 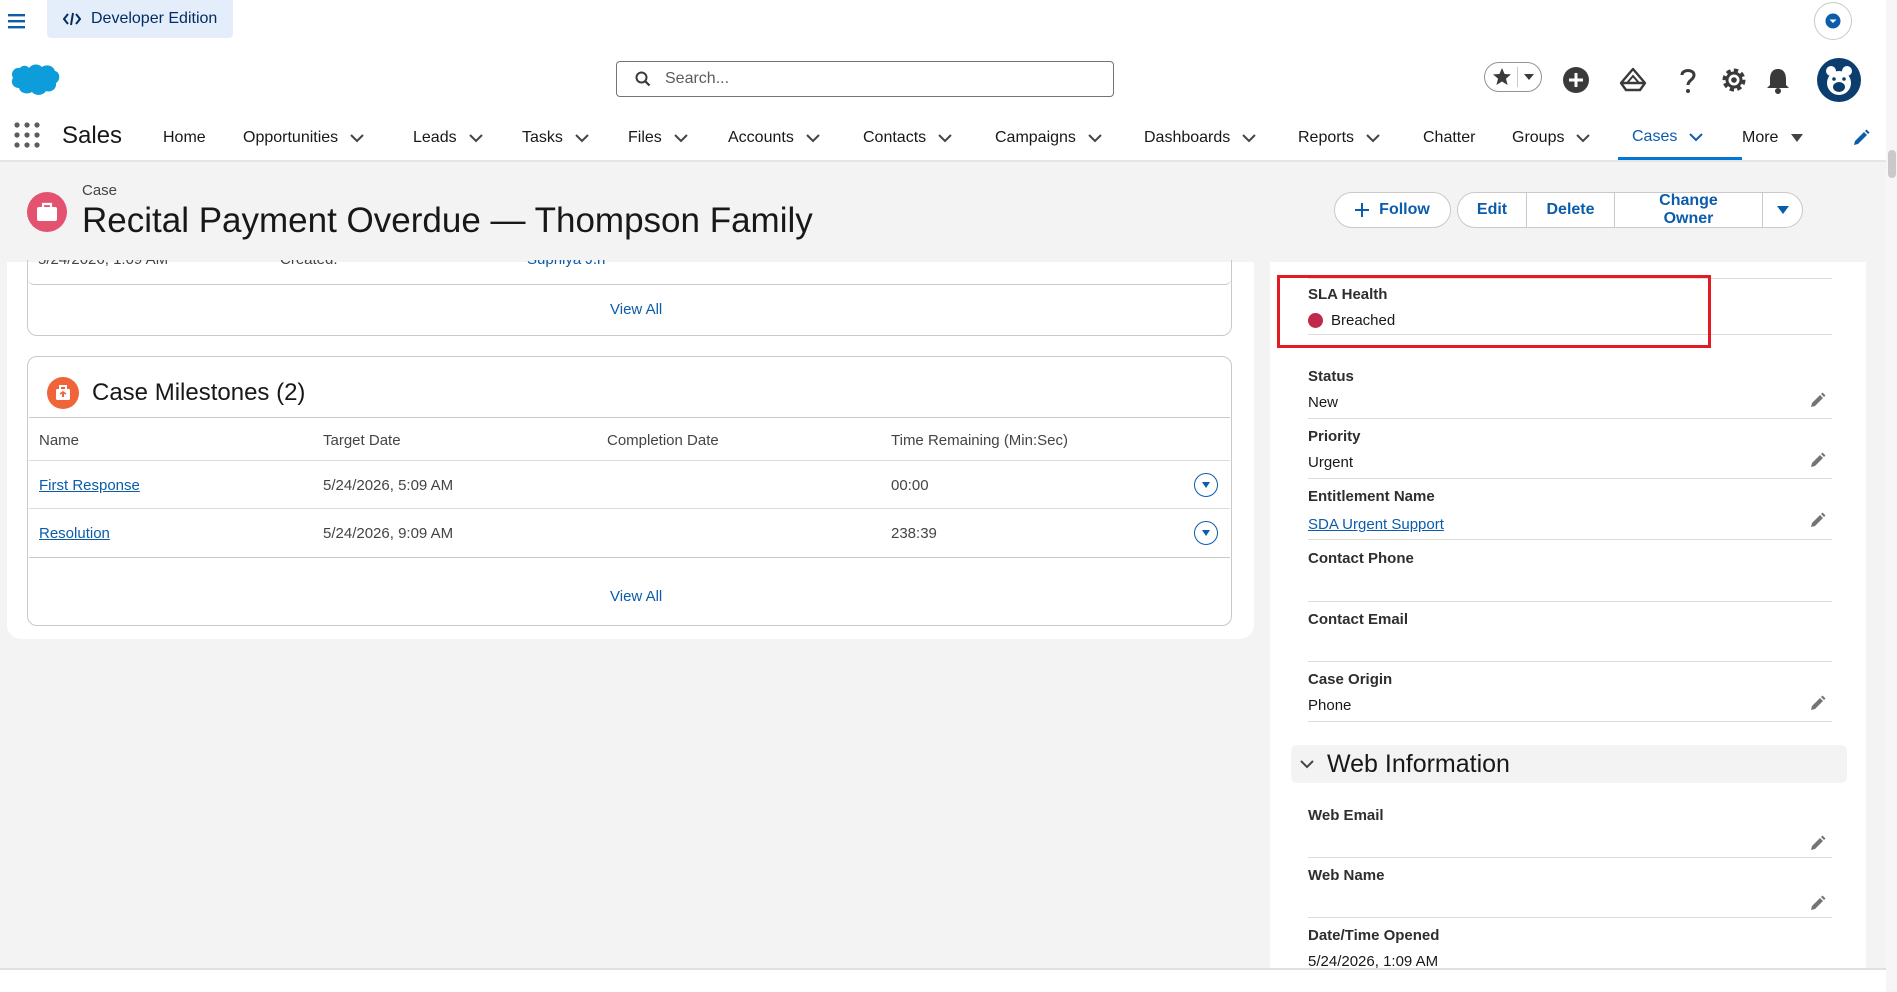 What do you see at coordinates (1339, 138) in the screenshot?
I see `nav-tab-reports: Reports` at bounding box center [1339, 138].